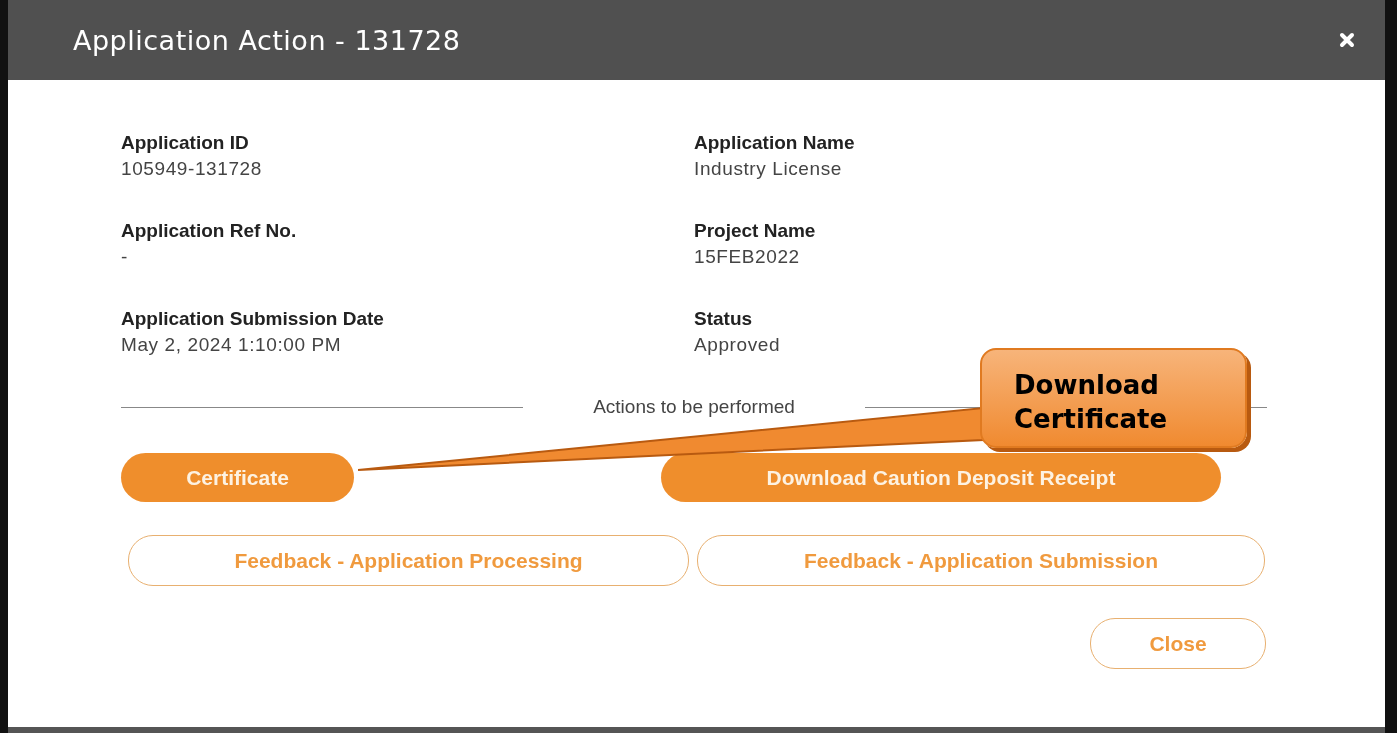 This screenshot has height=733, width=1397. Describe the element at coordinates (232, 345) in the screenshot. I see `field-value: May 2, 2024 1:10:00 PM` at that location.